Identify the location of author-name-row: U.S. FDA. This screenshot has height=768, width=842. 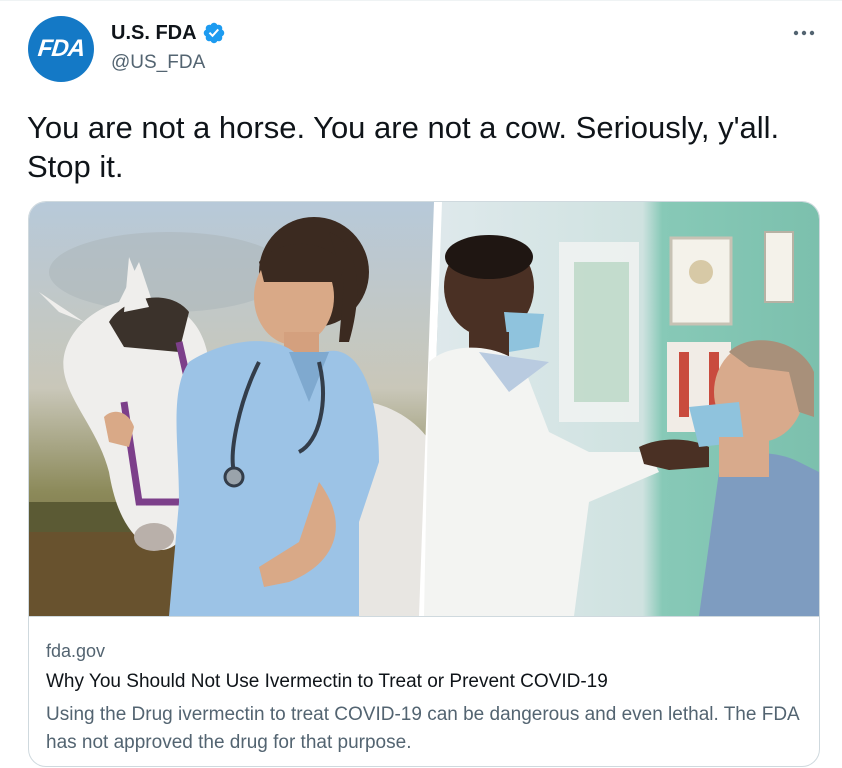
(168, 33).